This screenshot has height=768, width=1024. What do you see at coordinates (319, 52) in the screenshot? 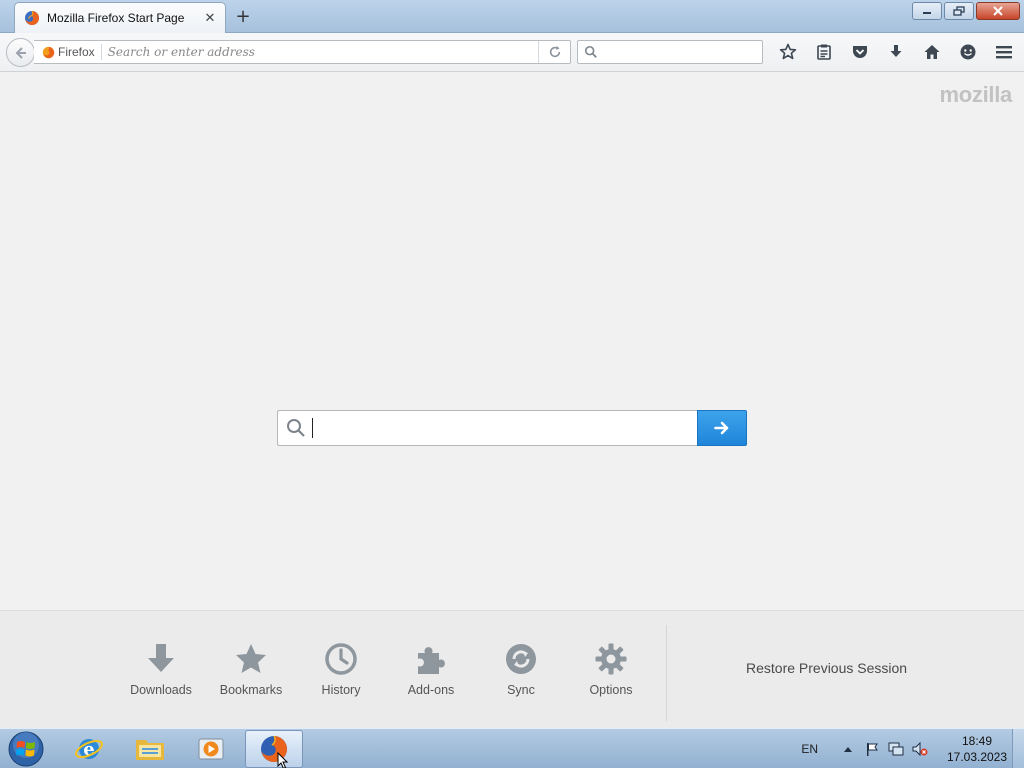
I see `address-input` at bounding box center [319, 52].